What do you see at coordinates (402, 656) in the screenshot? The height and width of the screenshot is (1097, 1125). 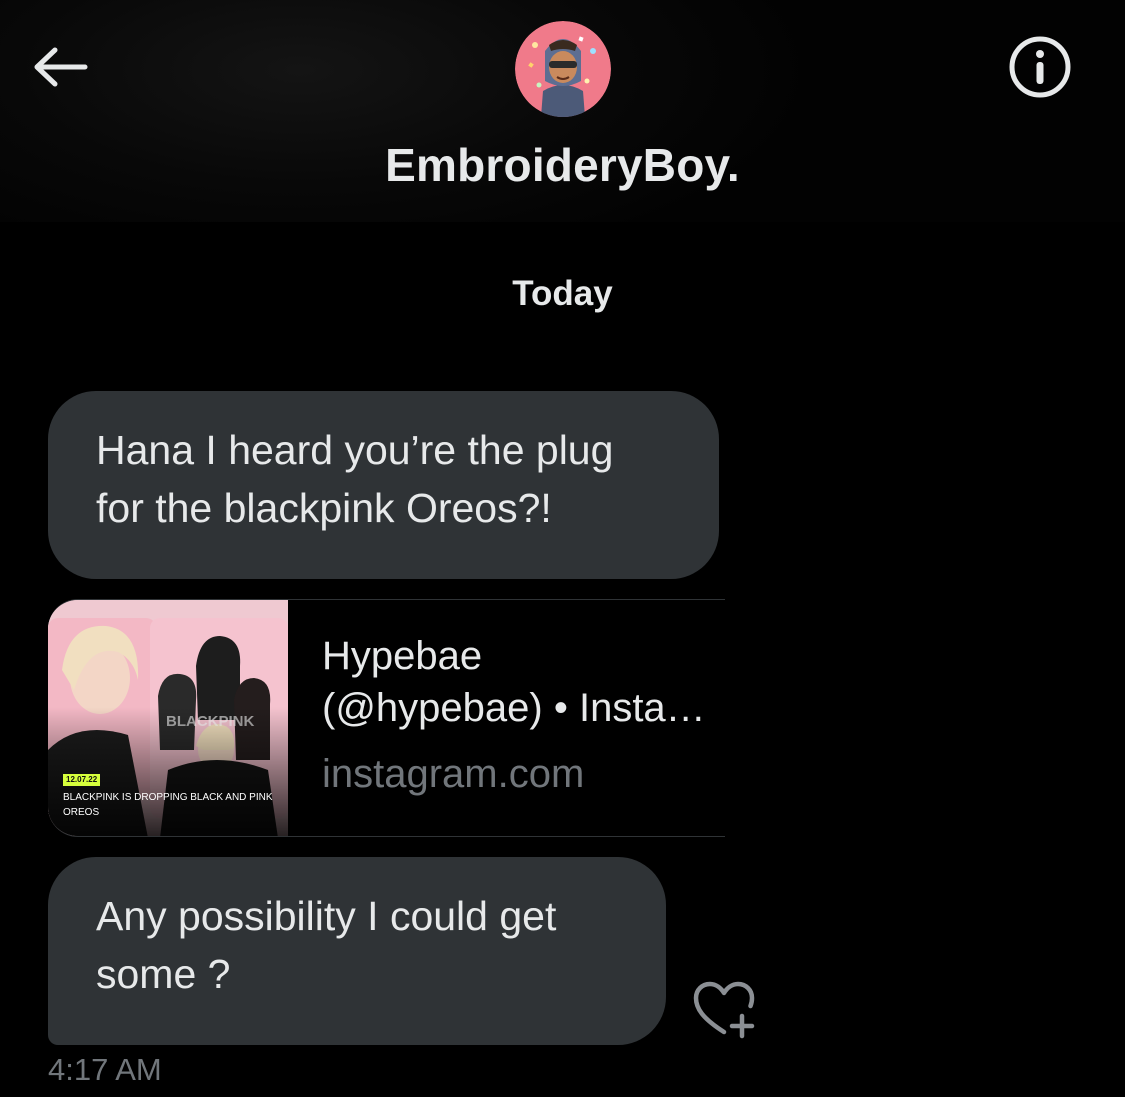 I see `link-title-line-1: Hypebae` at bounding box center [402, 656].